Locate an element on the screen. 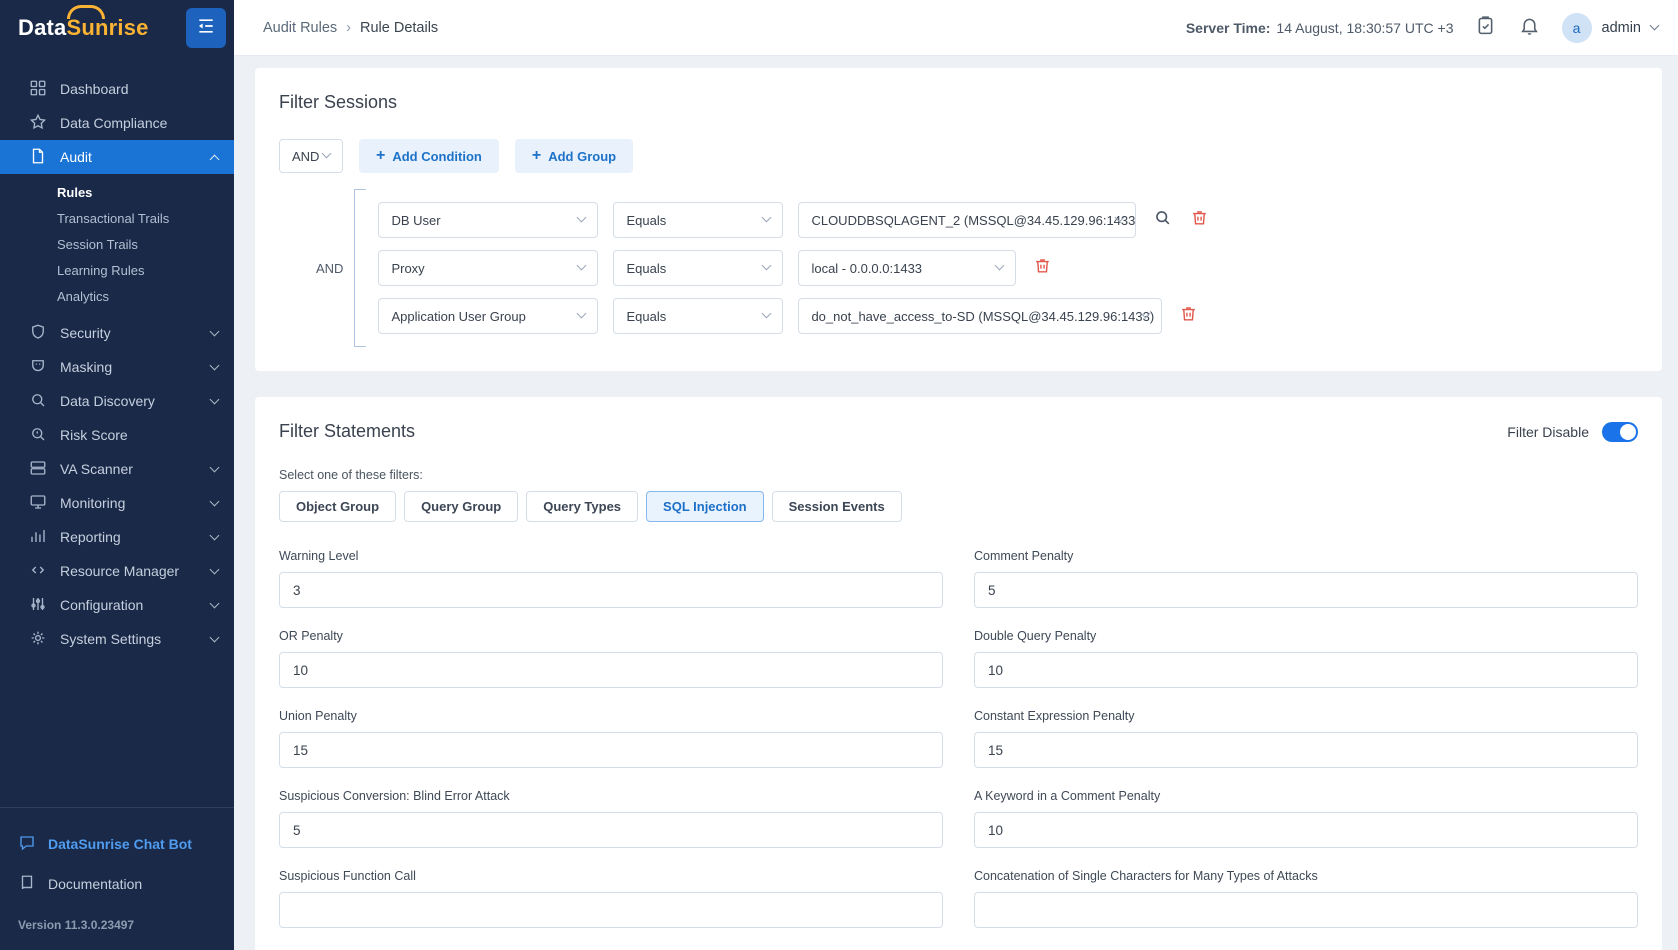  sidebar-item-reporting: Reporting is located at coordinates (117, 537).